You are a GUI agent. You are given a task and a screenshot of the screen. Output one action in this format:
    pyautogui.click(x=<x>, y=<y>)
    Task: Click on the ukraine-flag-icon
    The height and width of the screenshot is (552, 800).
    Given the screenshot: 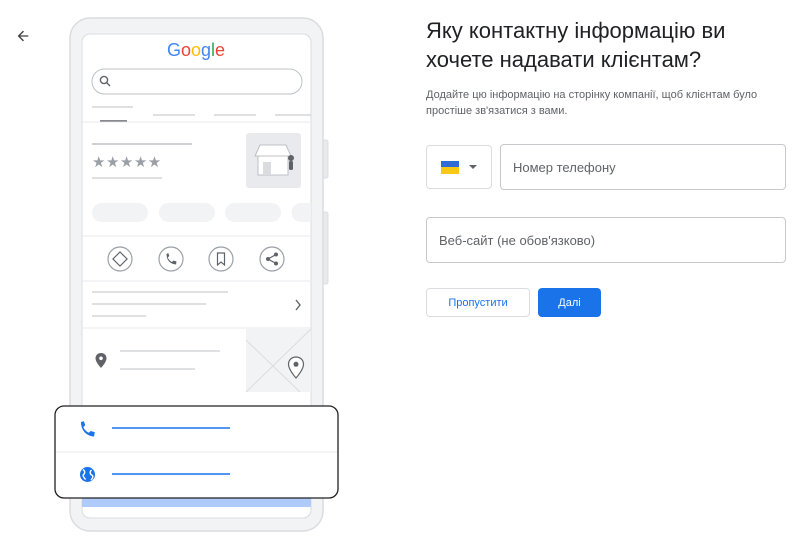 What is the action you would take?
    pyautogui.click(x=450, y=167)
    